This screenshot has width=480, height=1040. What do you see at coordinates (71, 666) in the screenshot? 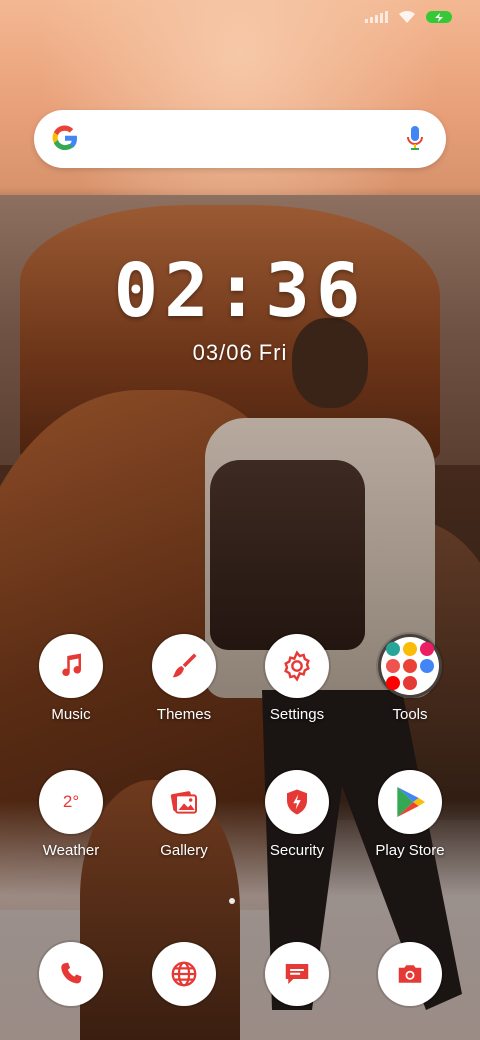
I see `music-note-icon` at bounding box center [71, 666].